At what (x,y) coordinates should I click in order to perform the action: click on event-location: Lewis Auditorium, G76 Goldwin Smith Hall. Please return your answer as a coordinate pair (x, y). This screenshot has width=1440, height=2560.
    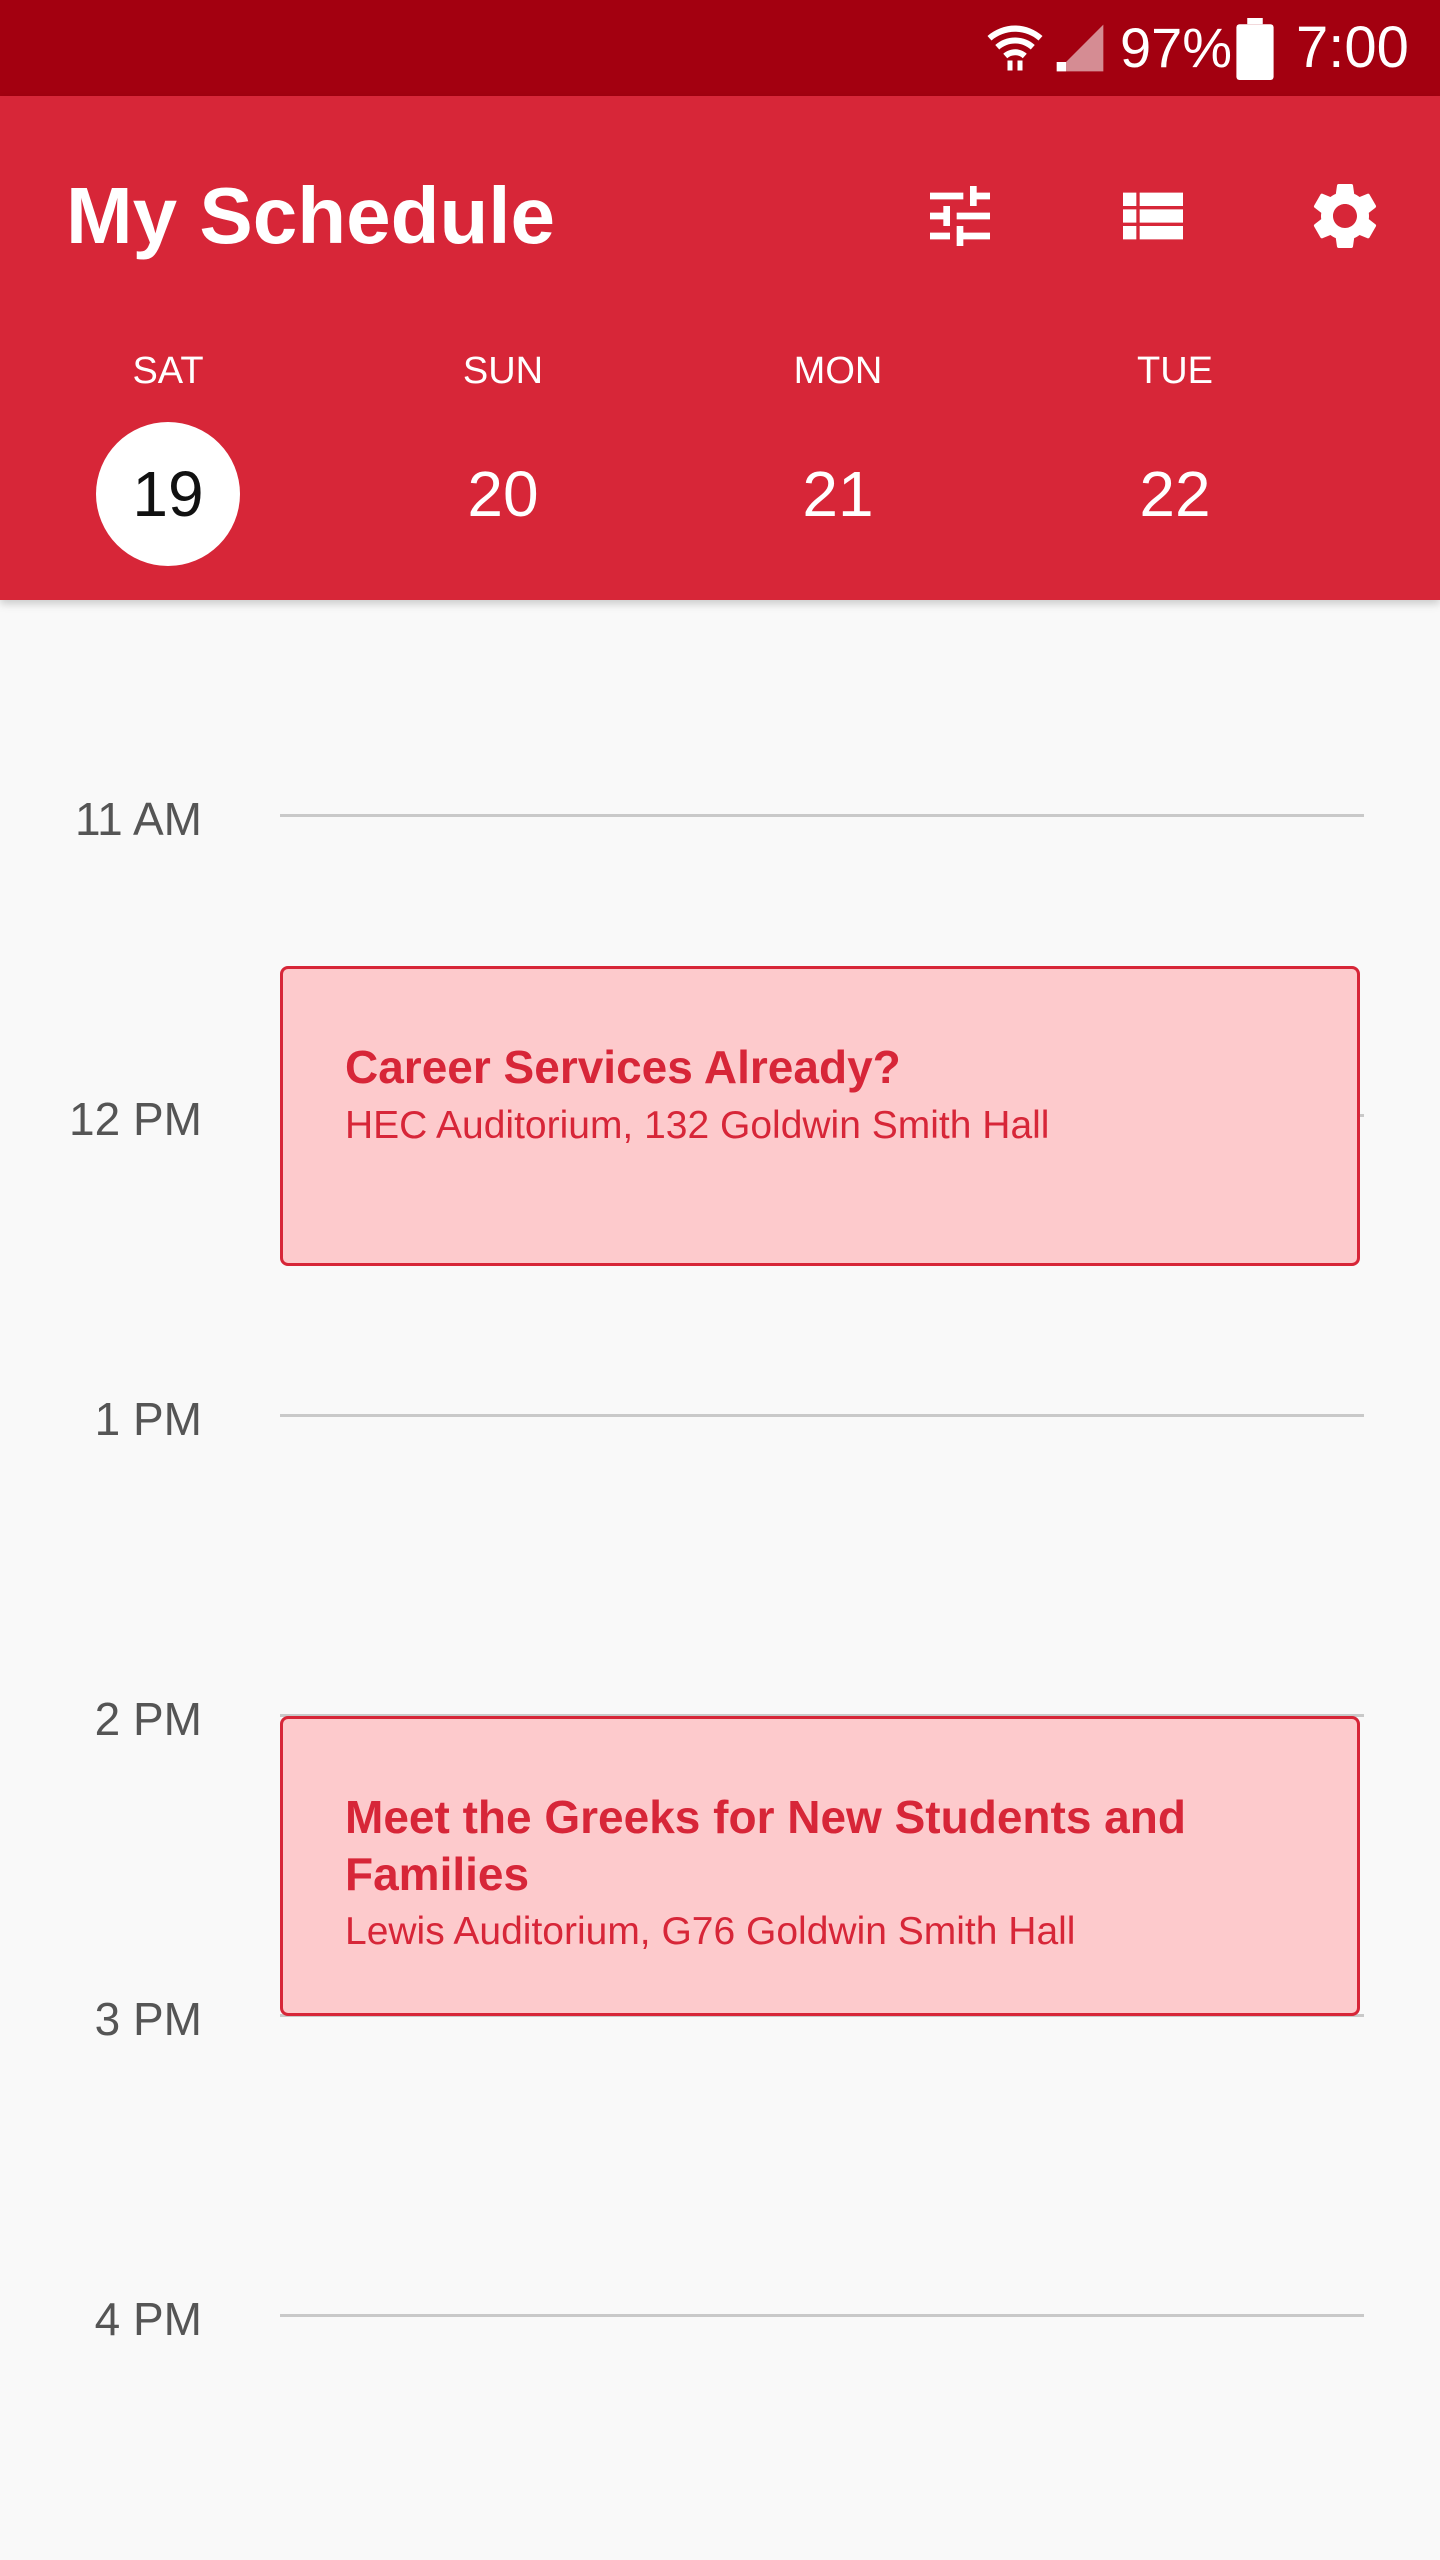
    Looking at the image, I should click on (710, 1931).